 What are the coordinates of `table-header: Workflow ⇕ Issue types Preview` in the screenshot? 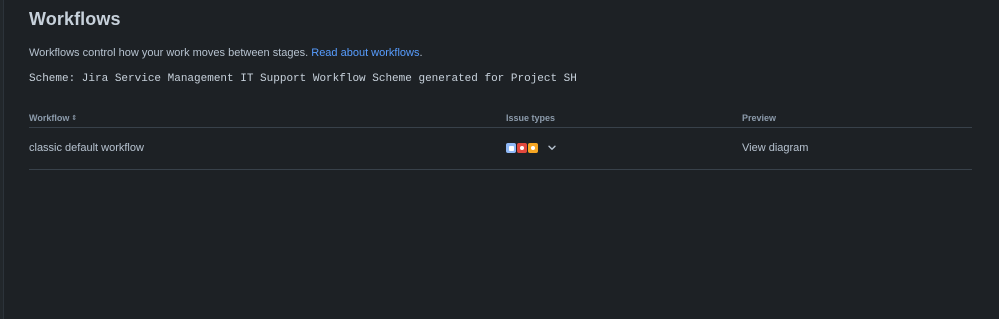 It's located at (500, 119).